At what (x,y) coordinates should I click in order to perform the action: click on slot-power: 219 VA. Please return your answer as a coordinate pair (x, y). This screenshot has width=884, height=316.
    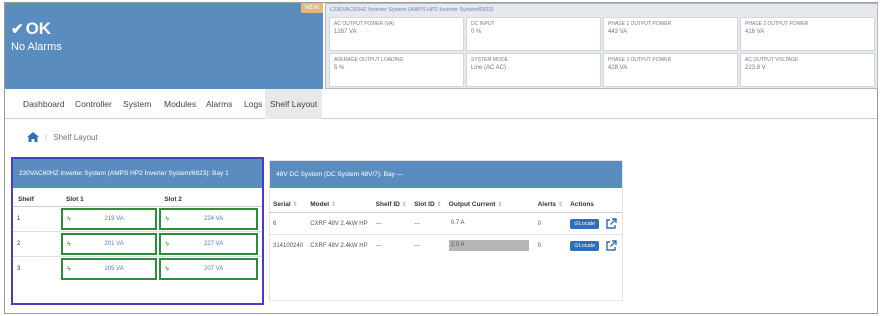
    Looking at the image, I should click on (114, 219).